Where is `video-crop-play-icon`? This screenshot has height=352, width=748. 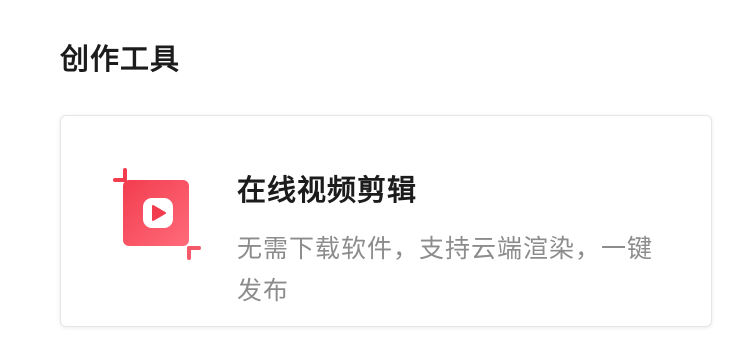 video-crop-play-icon is located at coordinates (157, 214).